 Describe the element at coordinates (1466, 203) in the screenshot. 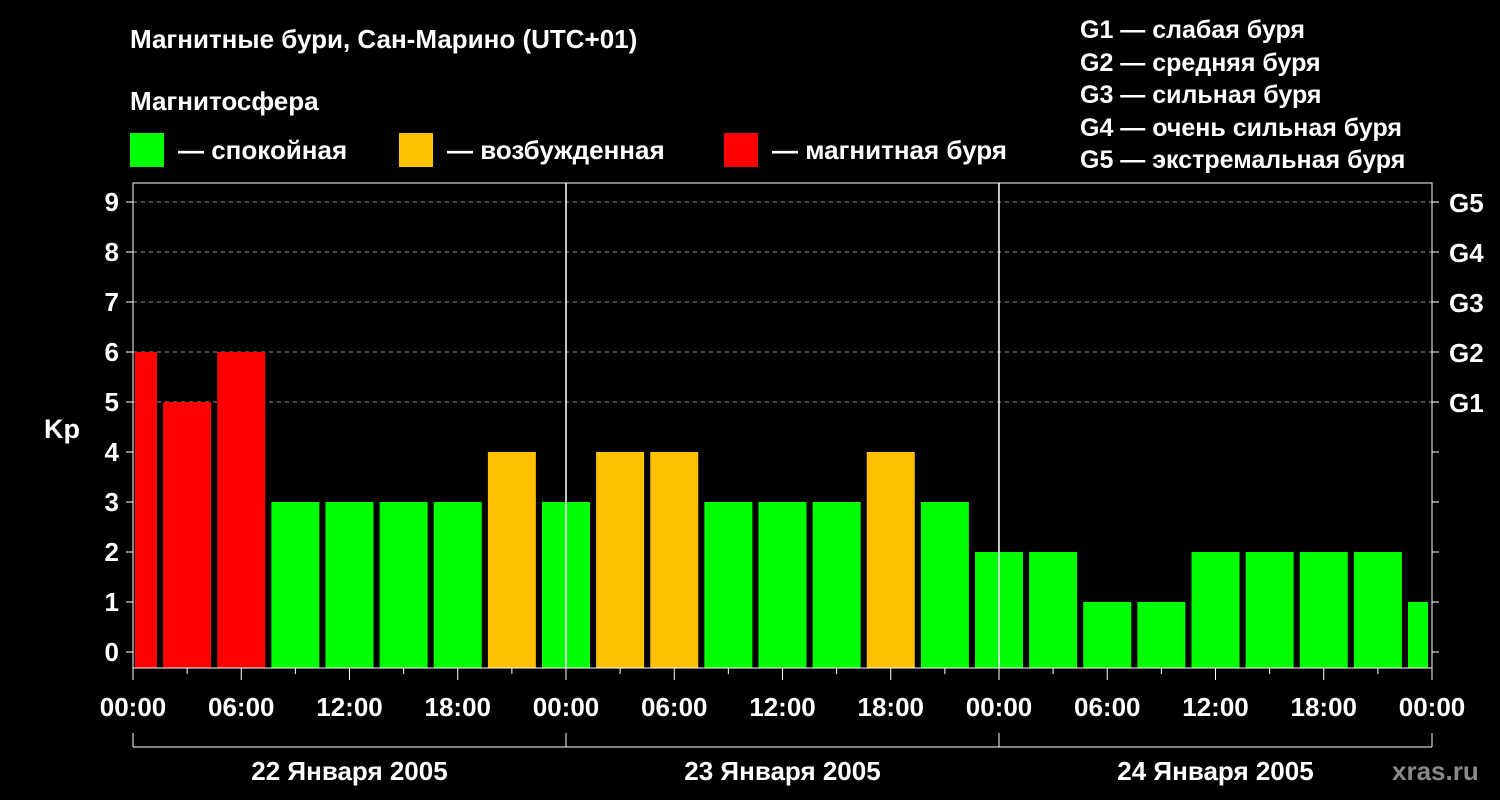

I see `g-scale-axis-label: G5` at that location.